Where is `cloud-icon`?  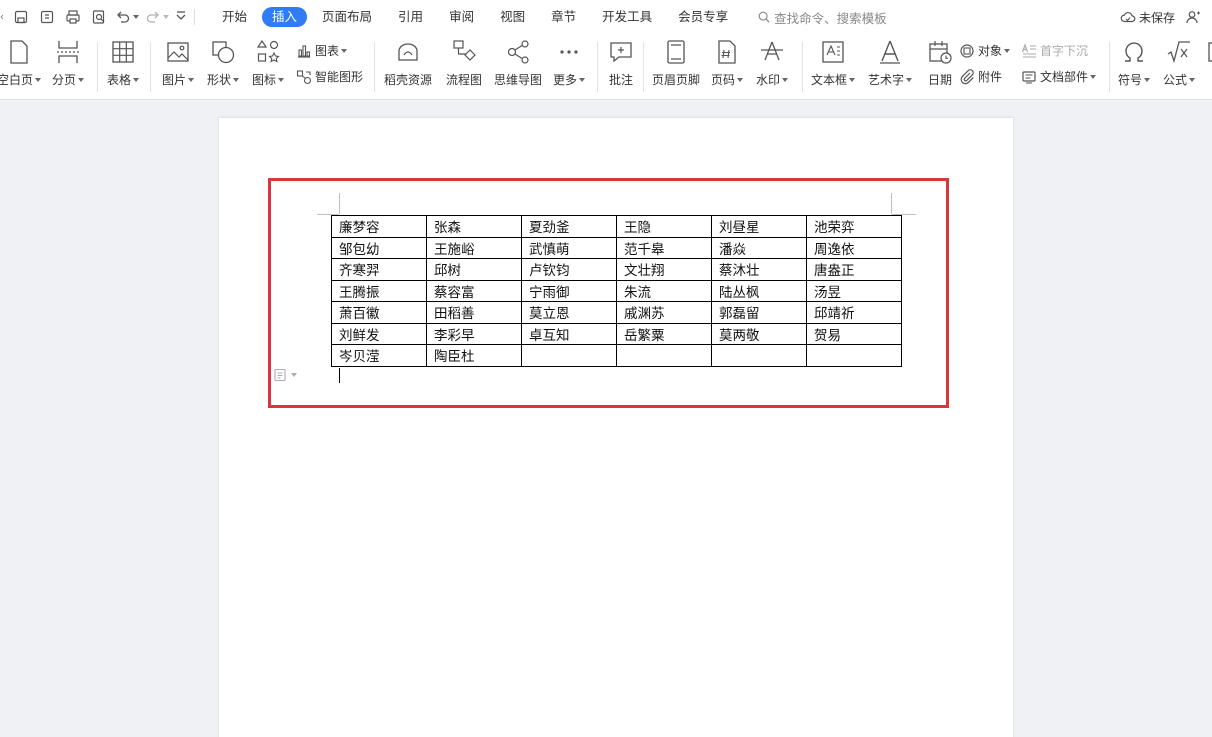 cloud-icon is located at coordinates (1128, 17).